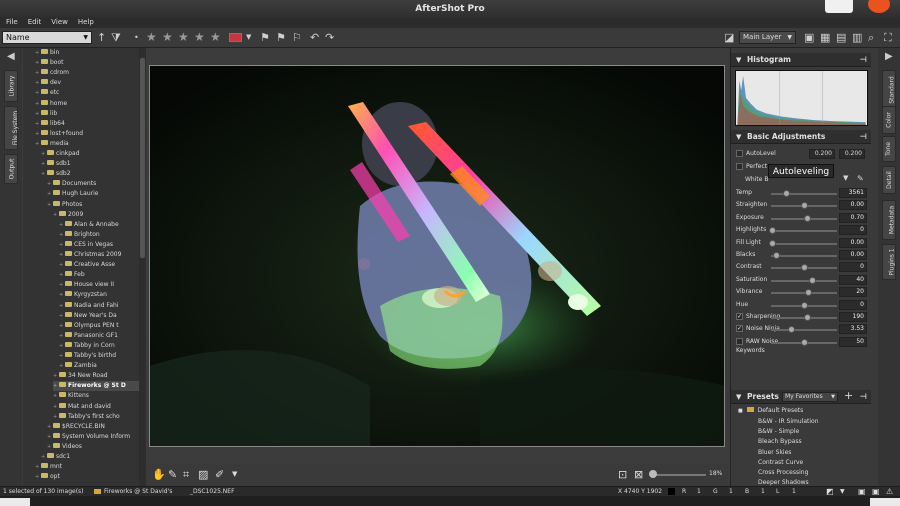 The height and width of the screenshot is (506, 900). What do you see at coordinates (99, 265) in the screenshot?
I see `tree-node: + Creative Asse` at bounding box center [99, 265].